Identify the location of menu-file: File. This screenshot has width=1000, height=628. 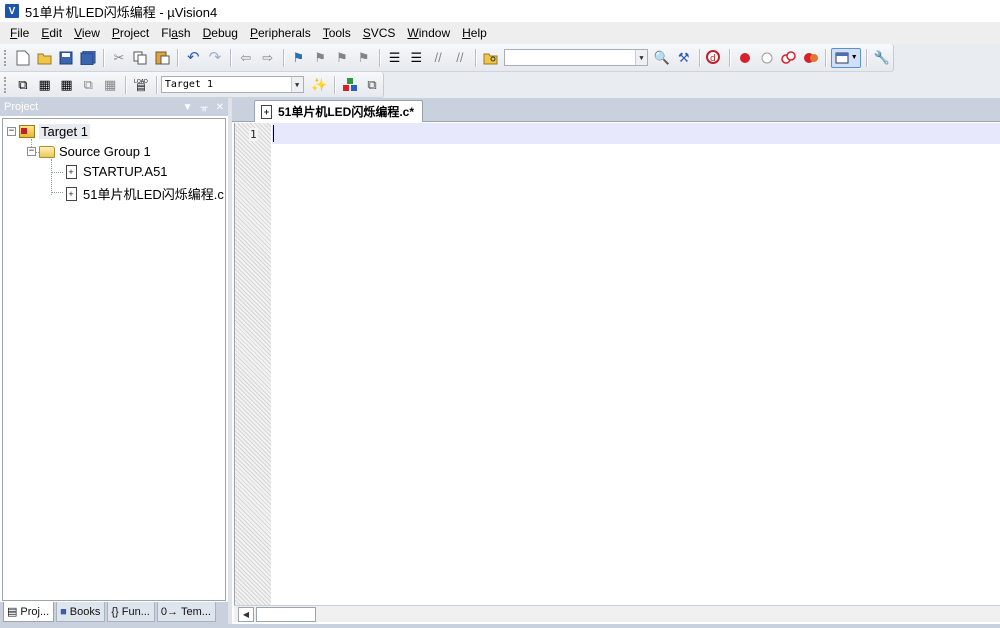
(19, 33).